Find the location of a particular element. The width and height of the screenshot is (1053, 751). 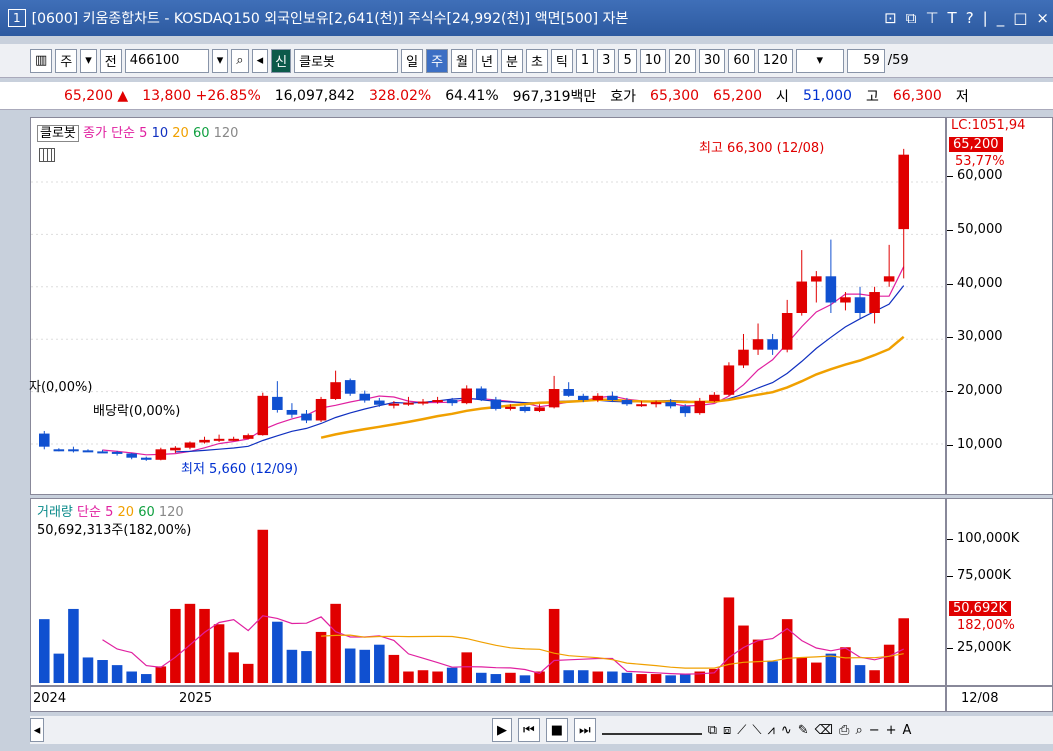

wave-icon: ∿ is located at coordinates (786, 730).